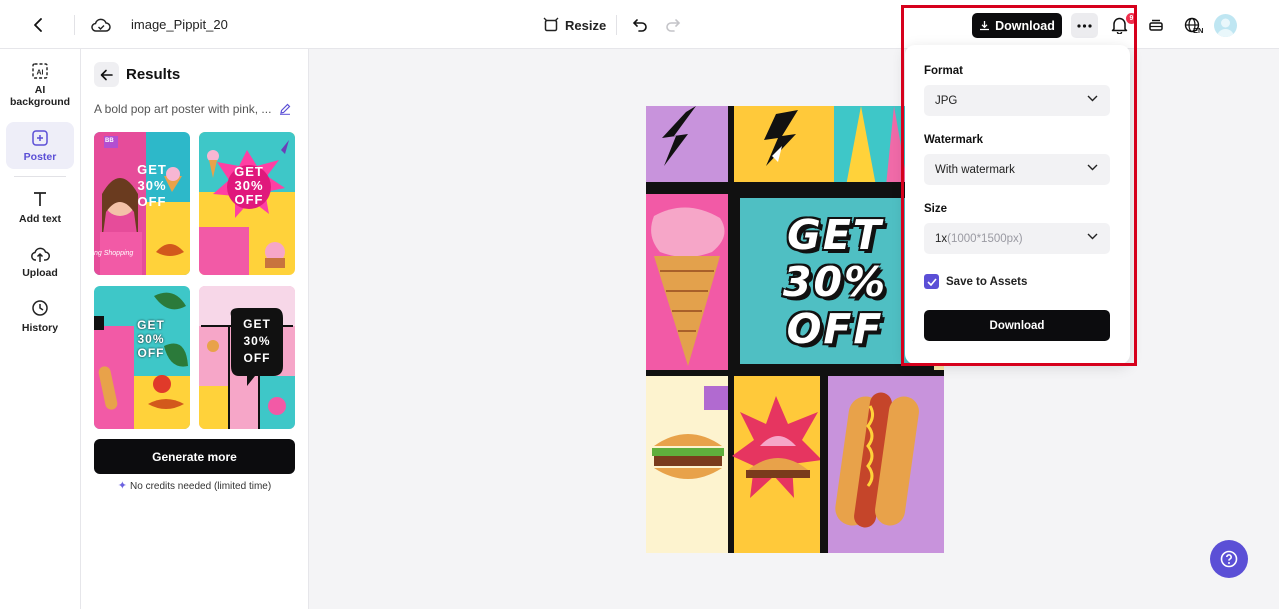 This screenshot has height=609, width=1279. I want to click on poster-headline-line: GET, so click(835, 235).